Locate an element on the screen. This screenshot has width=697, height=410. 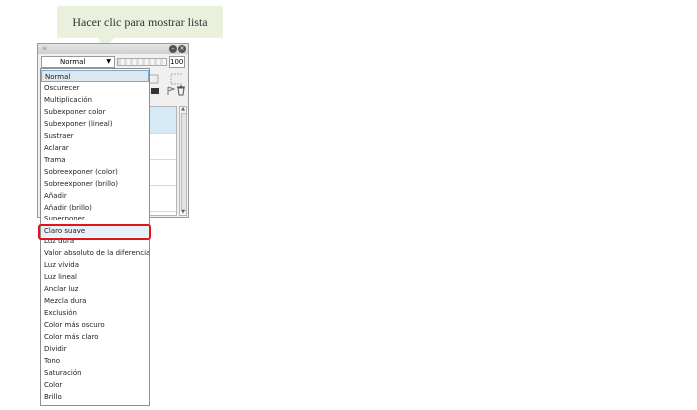
dropdown-option: Dividir is located at coordinates (95, 349).